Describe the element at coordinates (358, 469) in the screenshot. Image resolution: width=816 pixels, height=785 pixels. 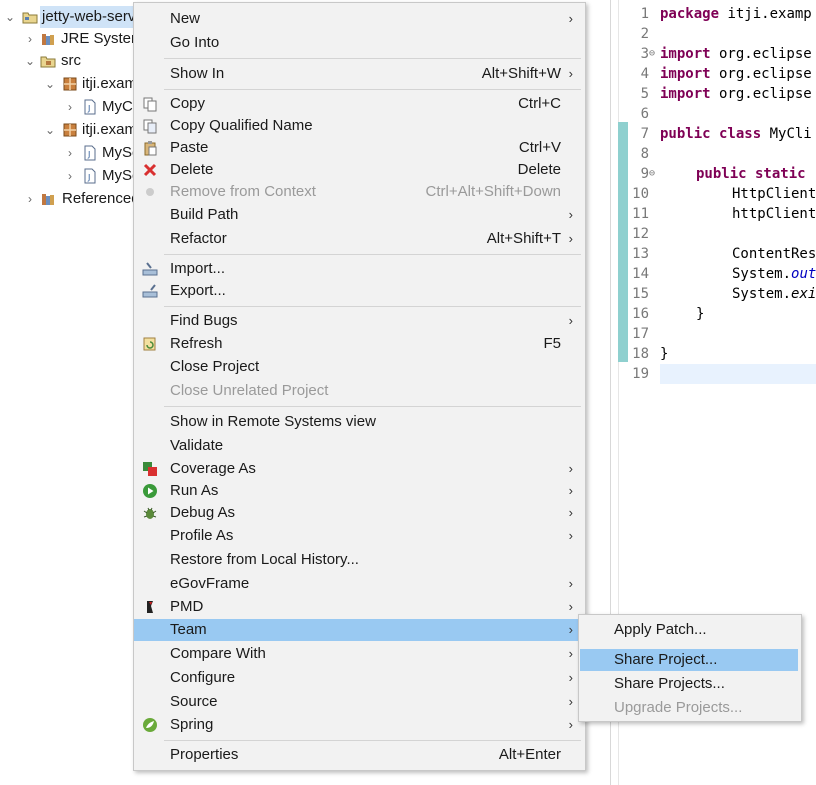
I see `menu-item-coverage-as: Coverage As ›` at that location.